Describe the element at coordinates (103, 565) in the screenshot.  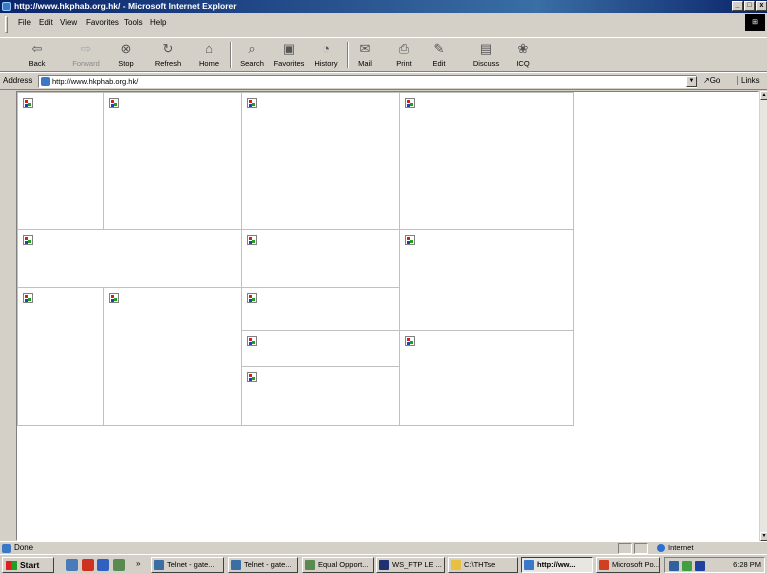
I see `outlook-icon` at that location.